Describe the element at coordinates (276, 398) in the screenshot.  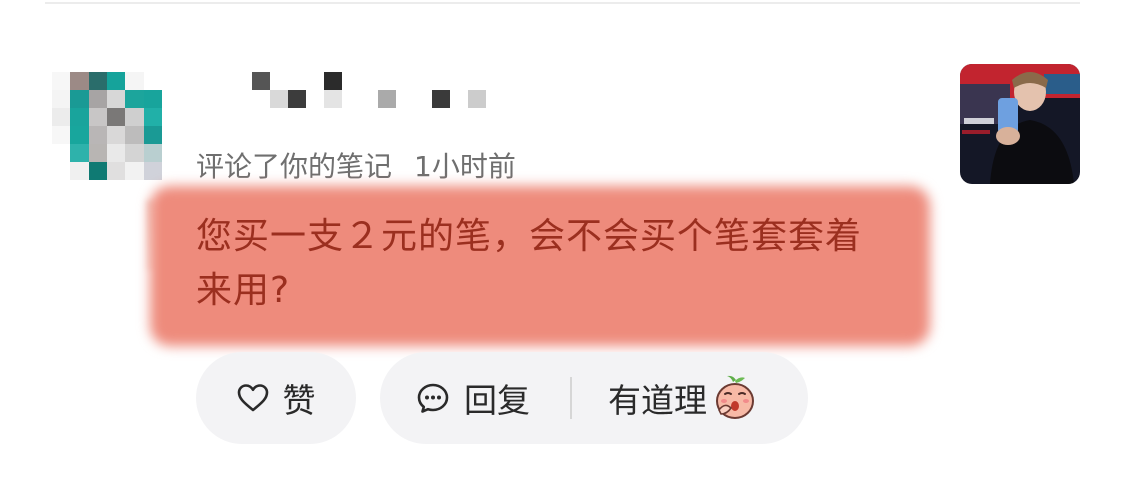
I see `like-button: 赞` at that location.